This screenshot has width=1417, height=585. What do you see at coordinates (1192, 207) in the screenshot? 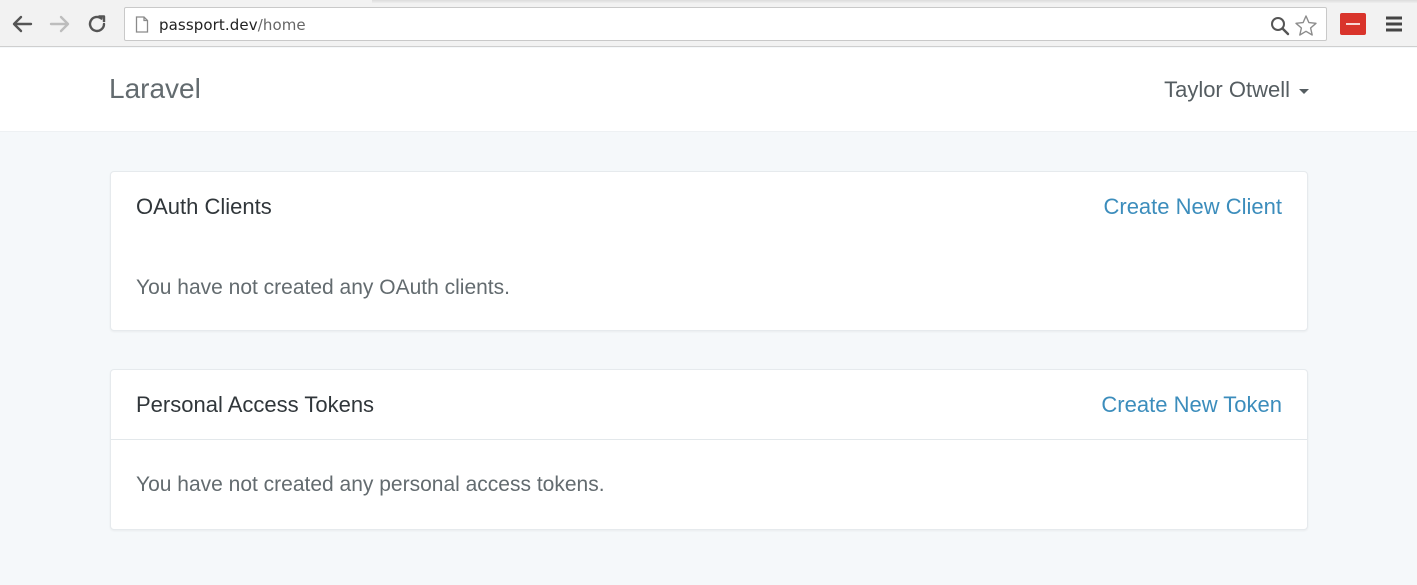
I see `create-new-client-link: Create New Client` at bounding box center [1192, 207].